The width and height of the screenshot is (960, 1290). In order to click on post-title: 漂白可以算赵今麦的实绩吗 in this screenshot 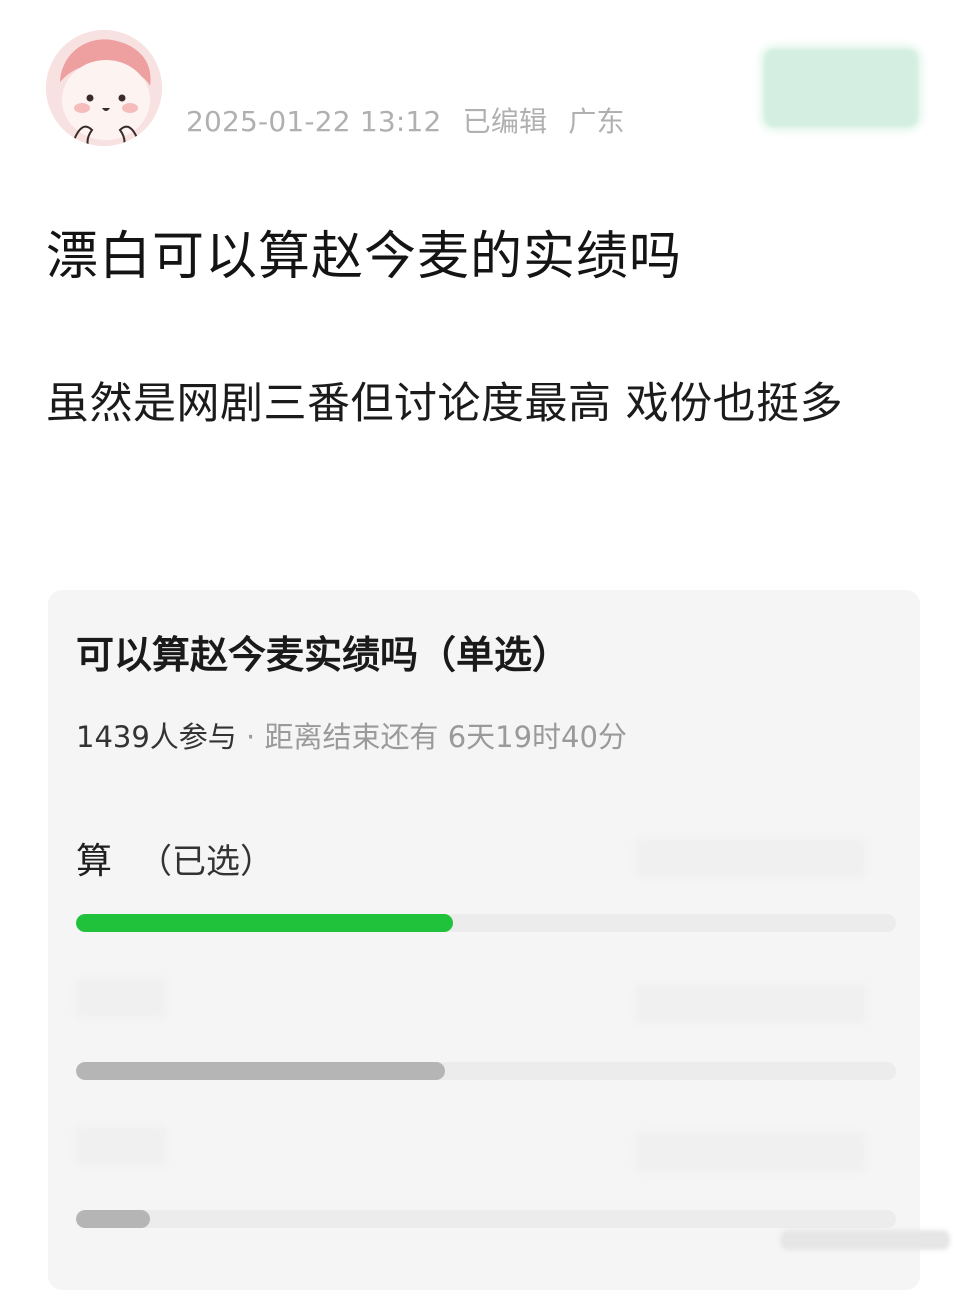, I will do `click(364, 257)`.